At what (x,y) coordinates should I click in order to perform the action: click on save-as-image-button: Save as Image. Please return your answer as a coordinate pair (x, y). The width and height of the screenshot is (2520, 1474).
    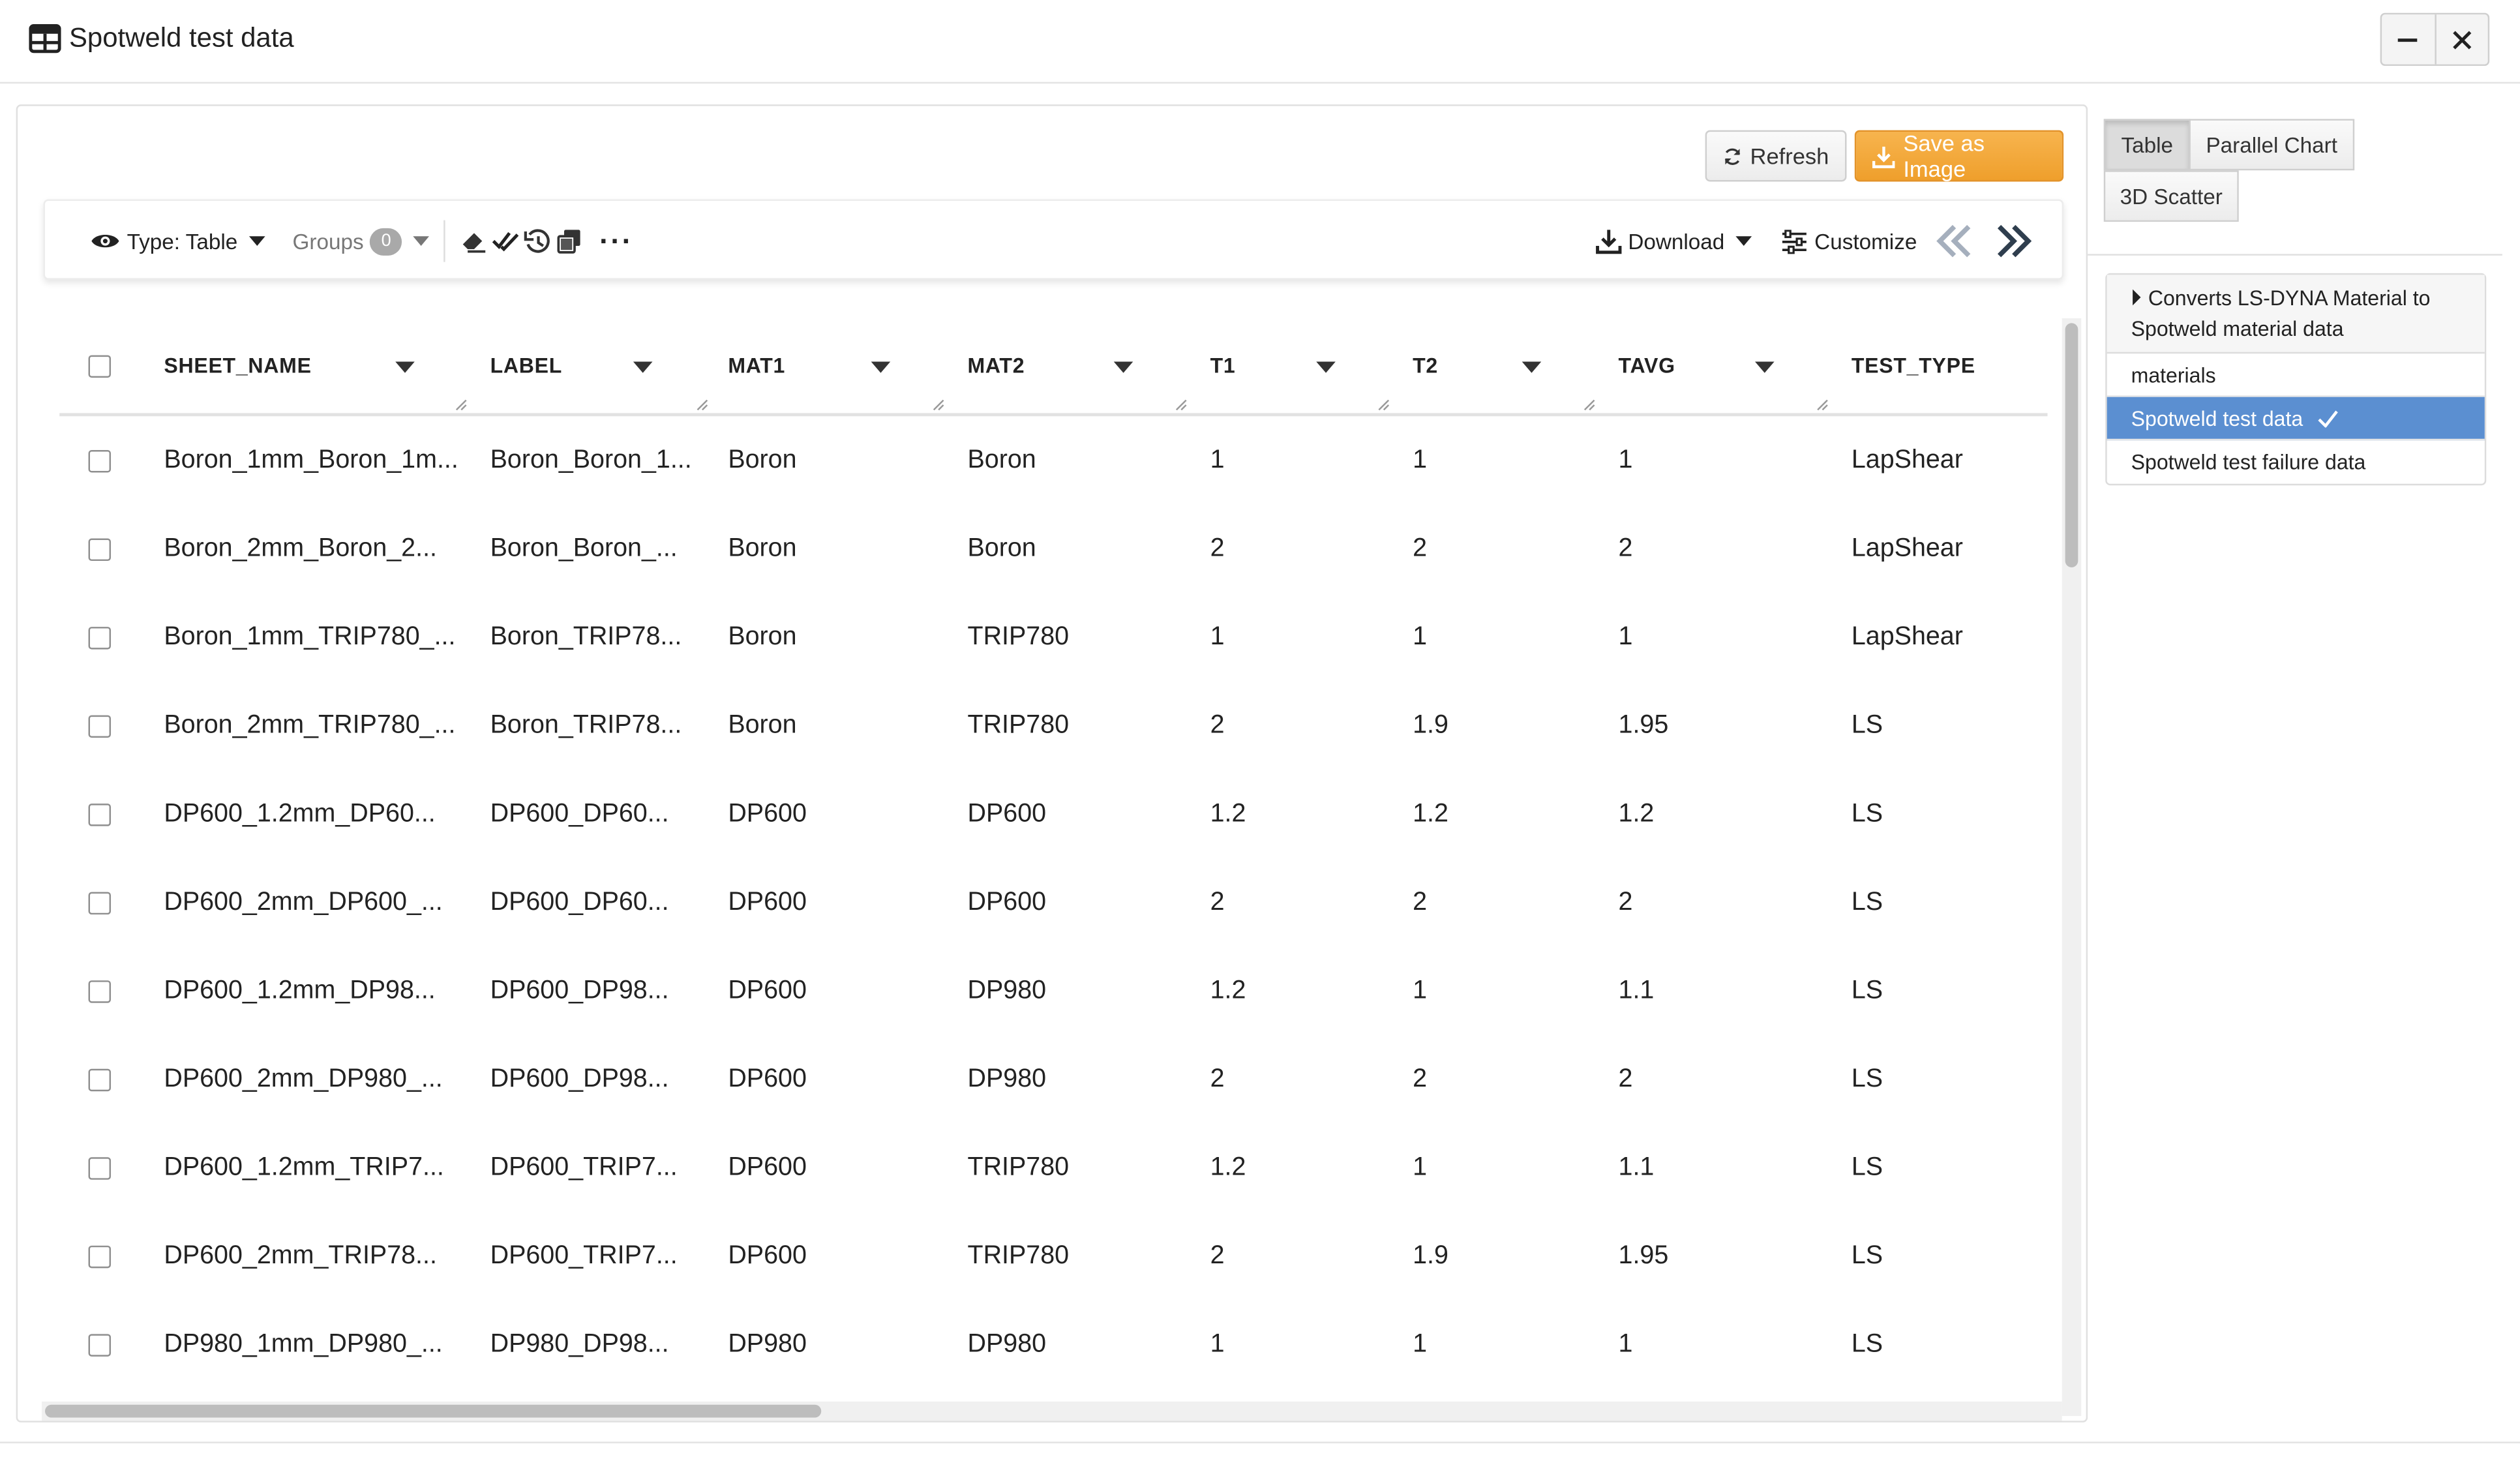
    Looking at the image, I should click on (1959, 156).